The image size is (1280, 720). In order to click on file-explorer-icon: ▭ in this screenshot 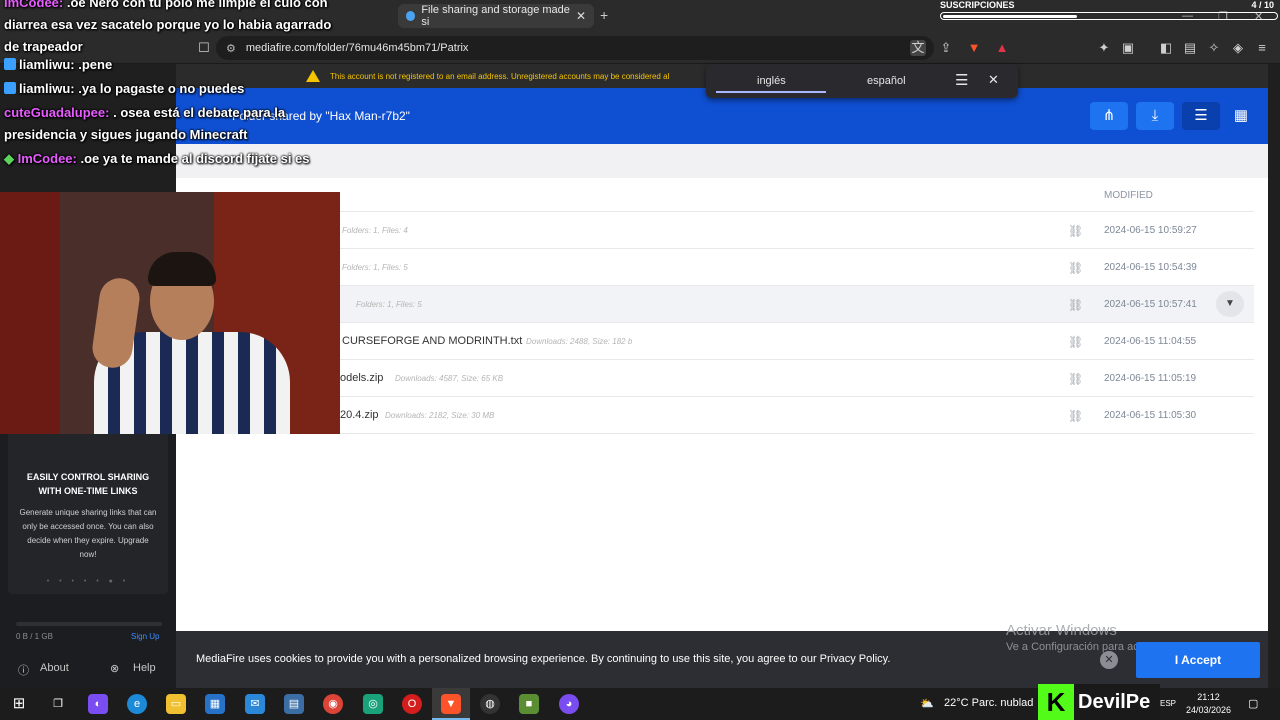, I will do `click(176, 704)`.